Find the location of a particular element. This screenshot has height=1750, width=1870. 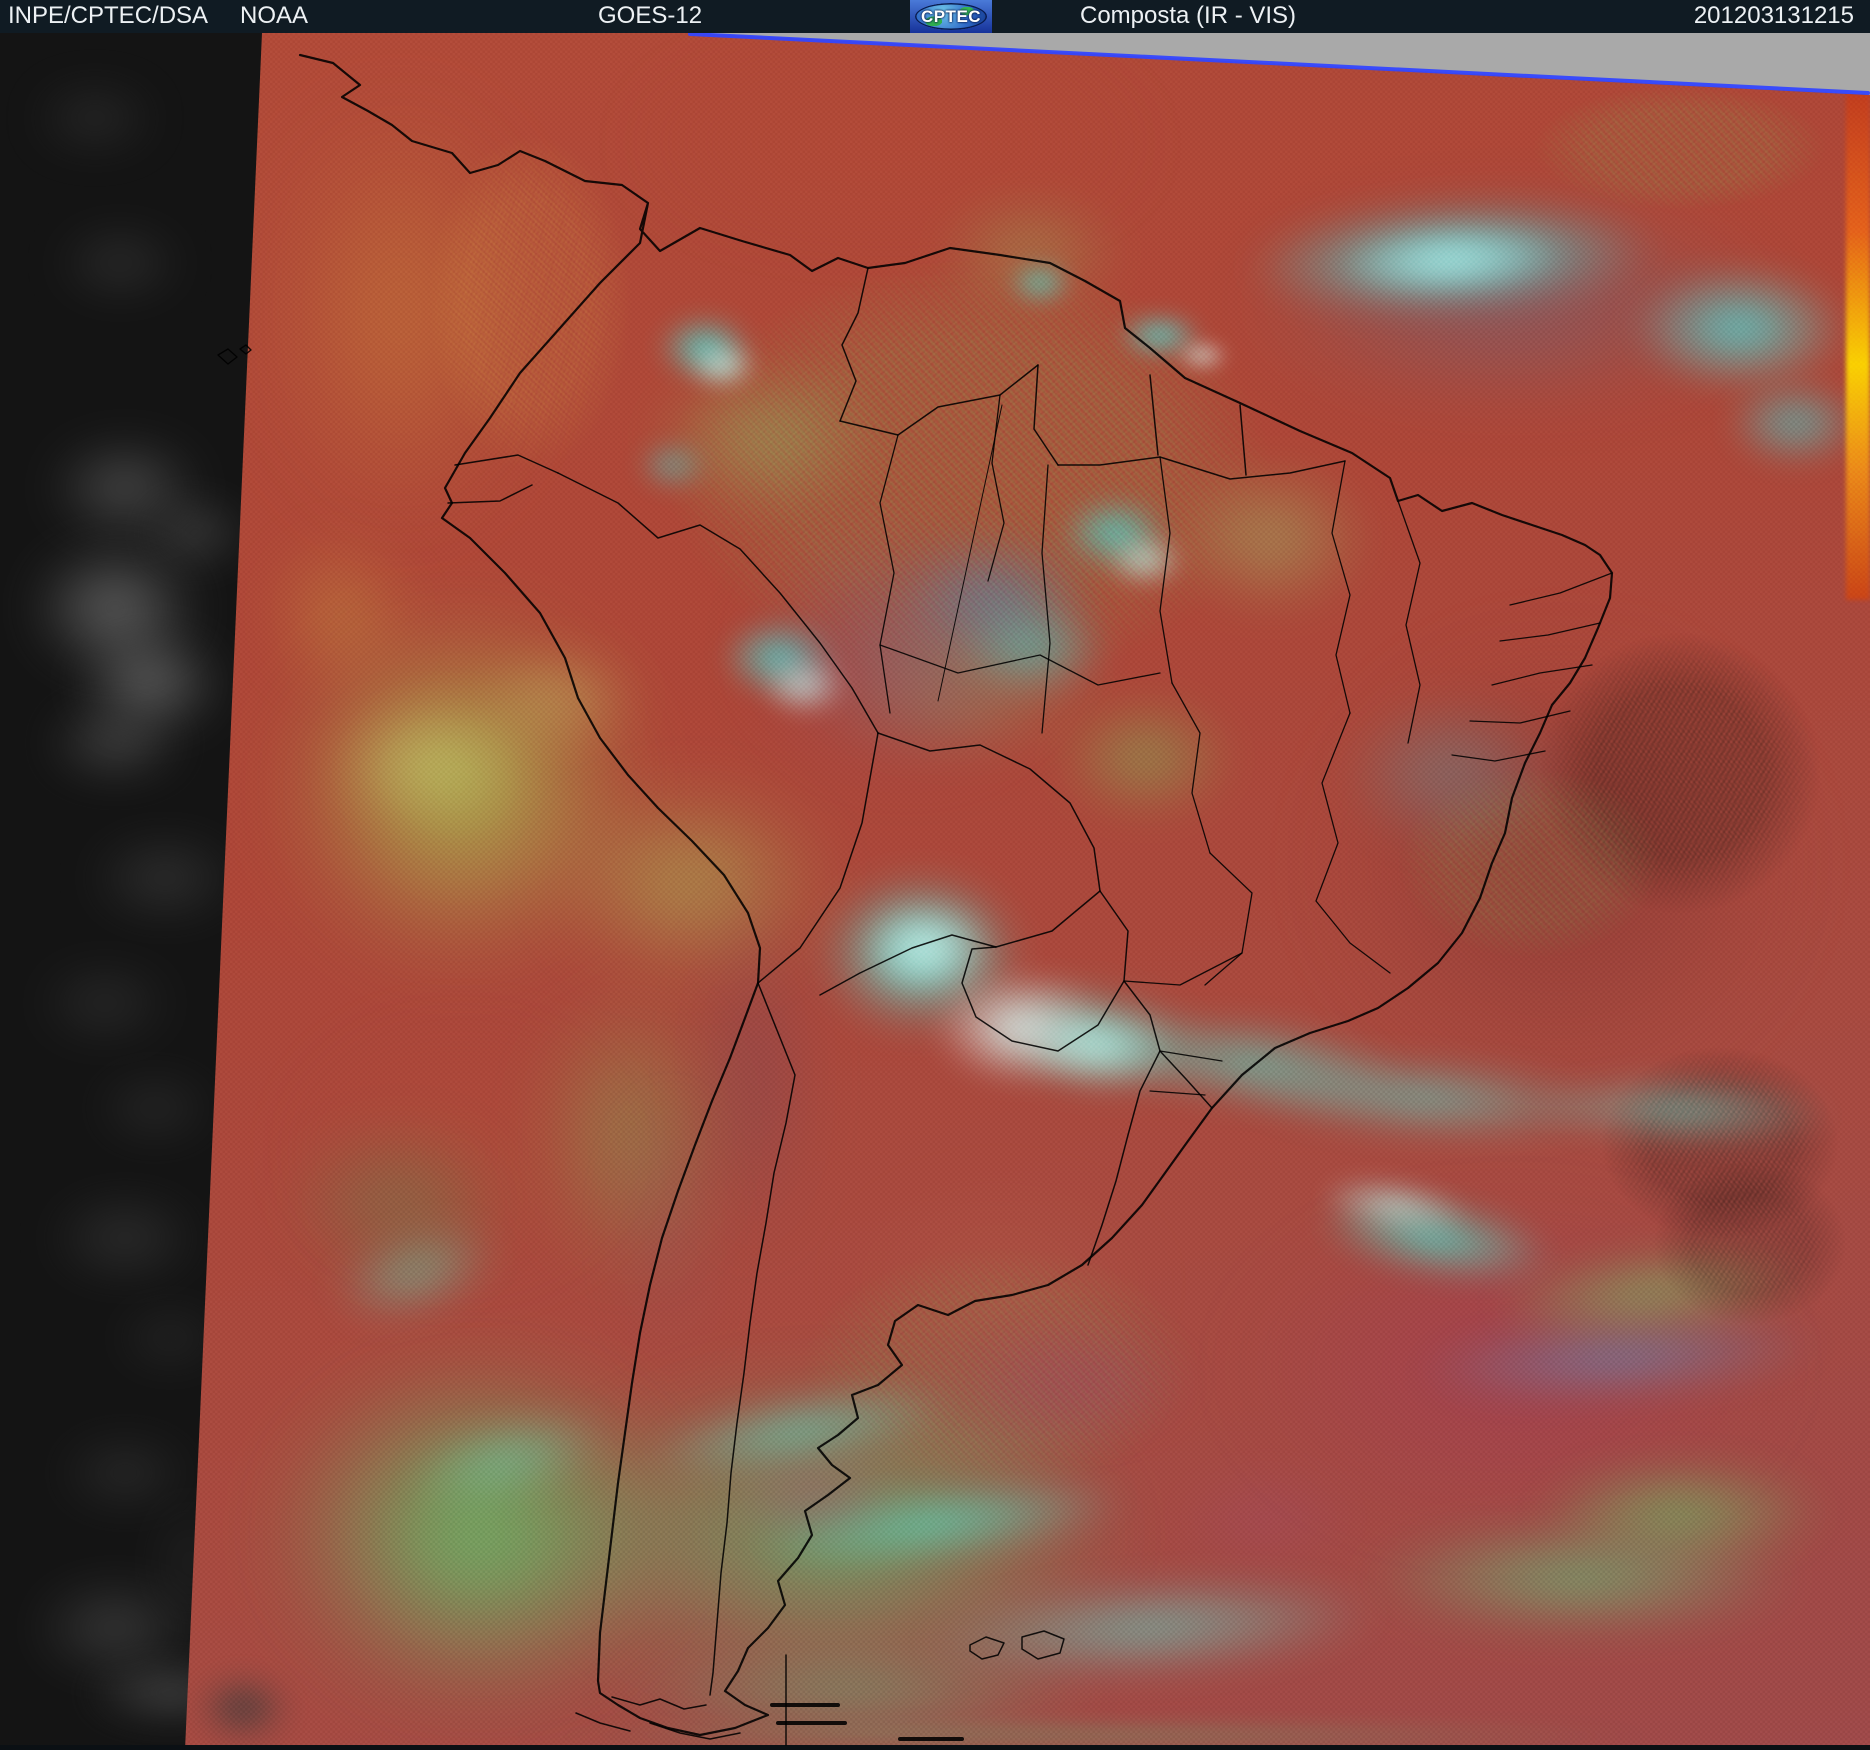

cptec-globe-icon: CPTEC is located at coordinates (951, 16).